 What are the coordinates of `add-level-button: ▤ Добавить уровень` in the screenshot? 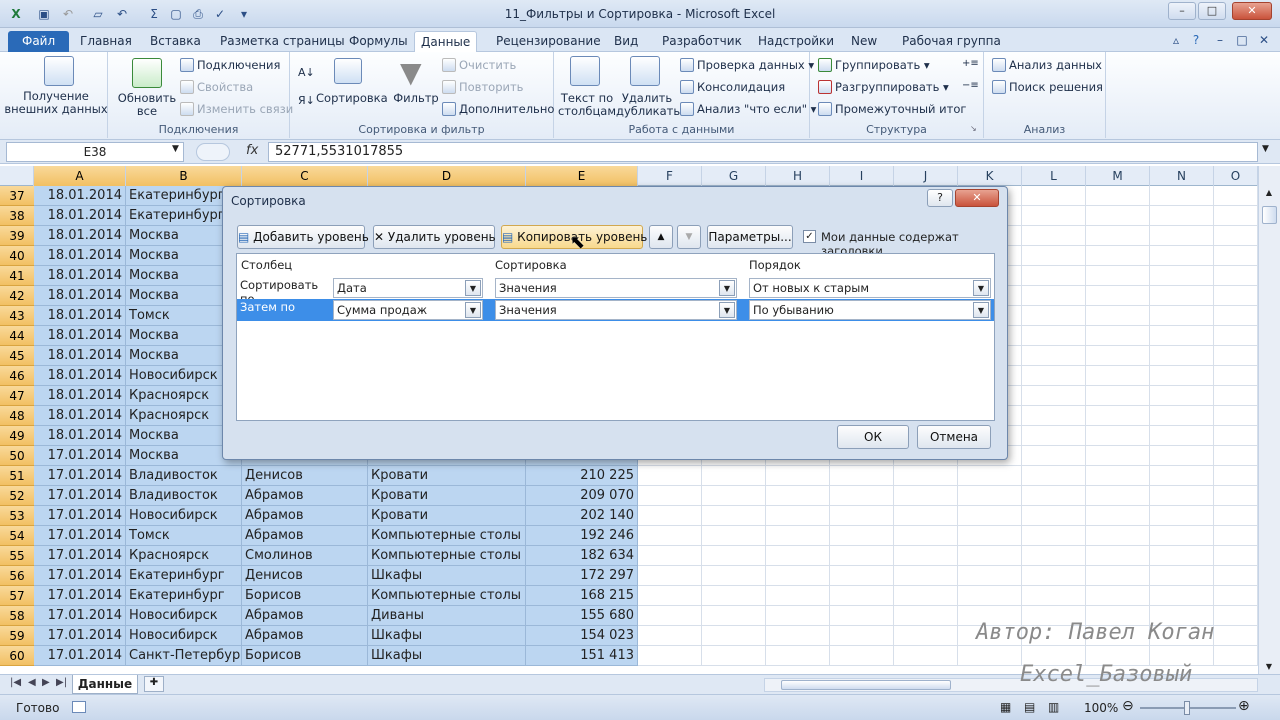 It's located at (303, 237).